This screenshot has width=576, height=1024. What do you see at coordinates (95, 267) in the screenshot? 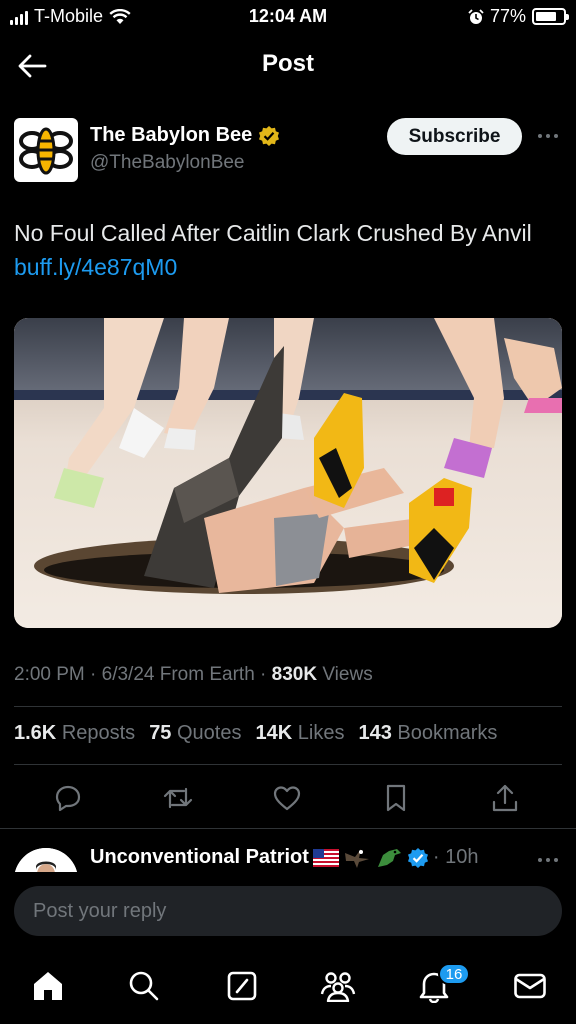
I see `post-link: buff.ly/4e87qM0` at bounding box center [95, 267].